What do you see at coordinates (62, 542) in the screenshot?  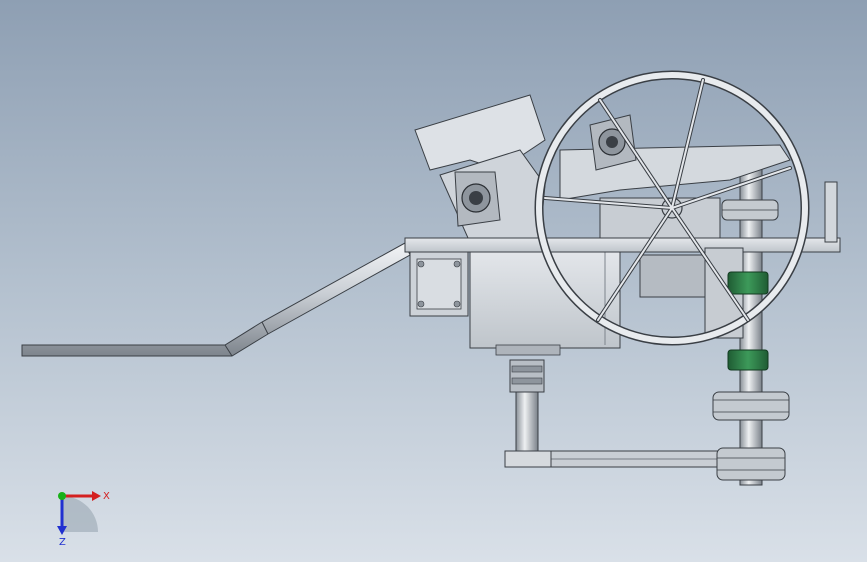 I see `triad-z-label: Z` at bounding box center [62, 542].